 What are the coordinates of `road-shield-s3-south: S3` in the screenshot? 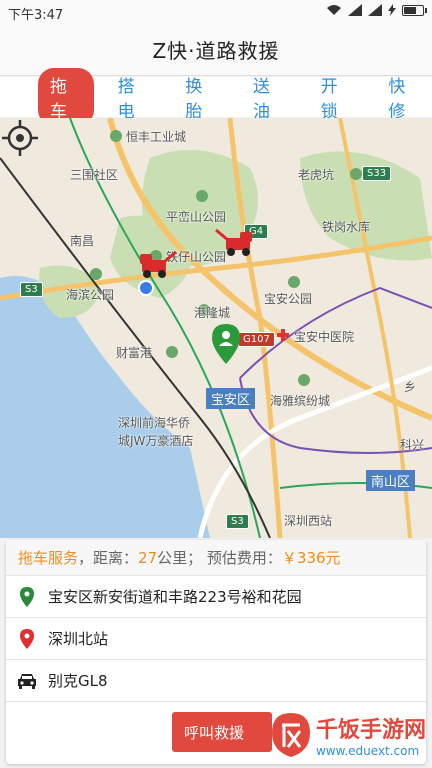 It's located at (237, 521).